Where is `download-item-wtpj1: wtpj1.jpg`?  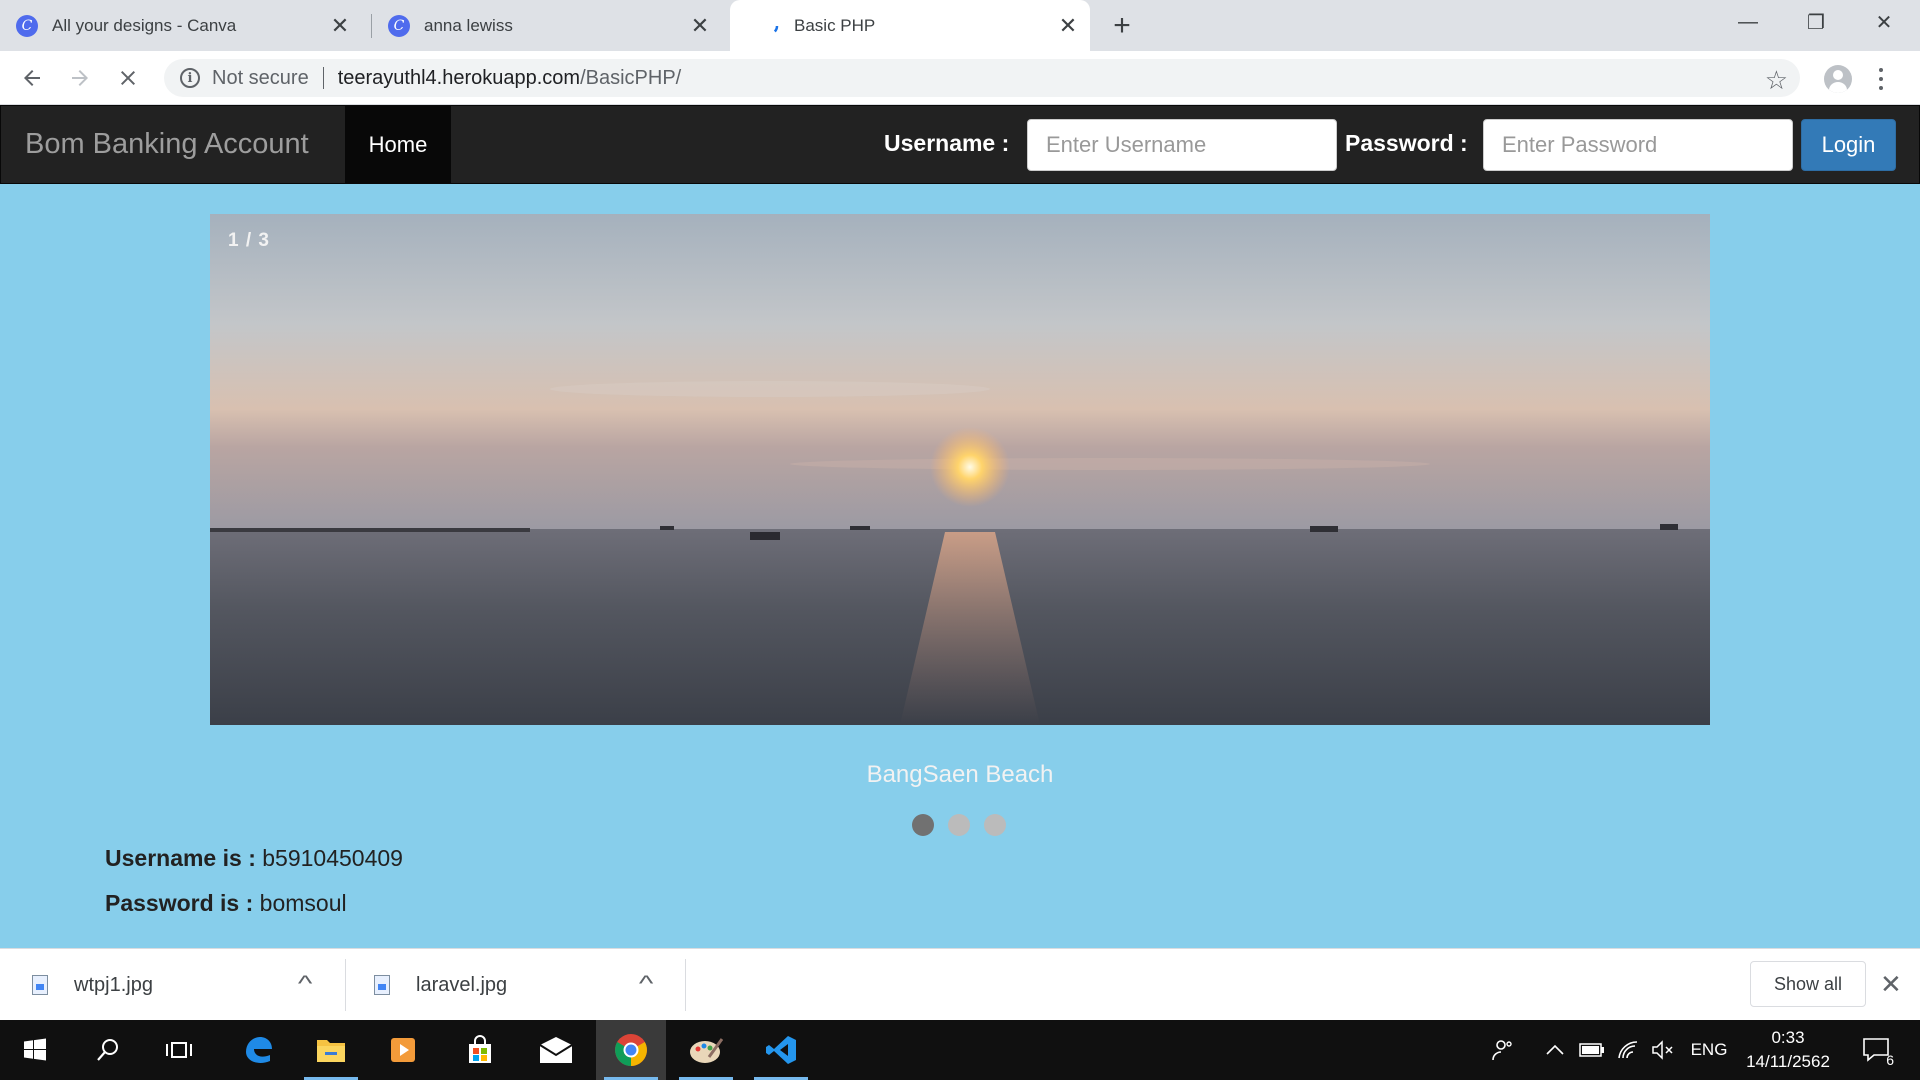
download-item-wtpj1: wtpj1.jpg is located at coordinates (92, 985).